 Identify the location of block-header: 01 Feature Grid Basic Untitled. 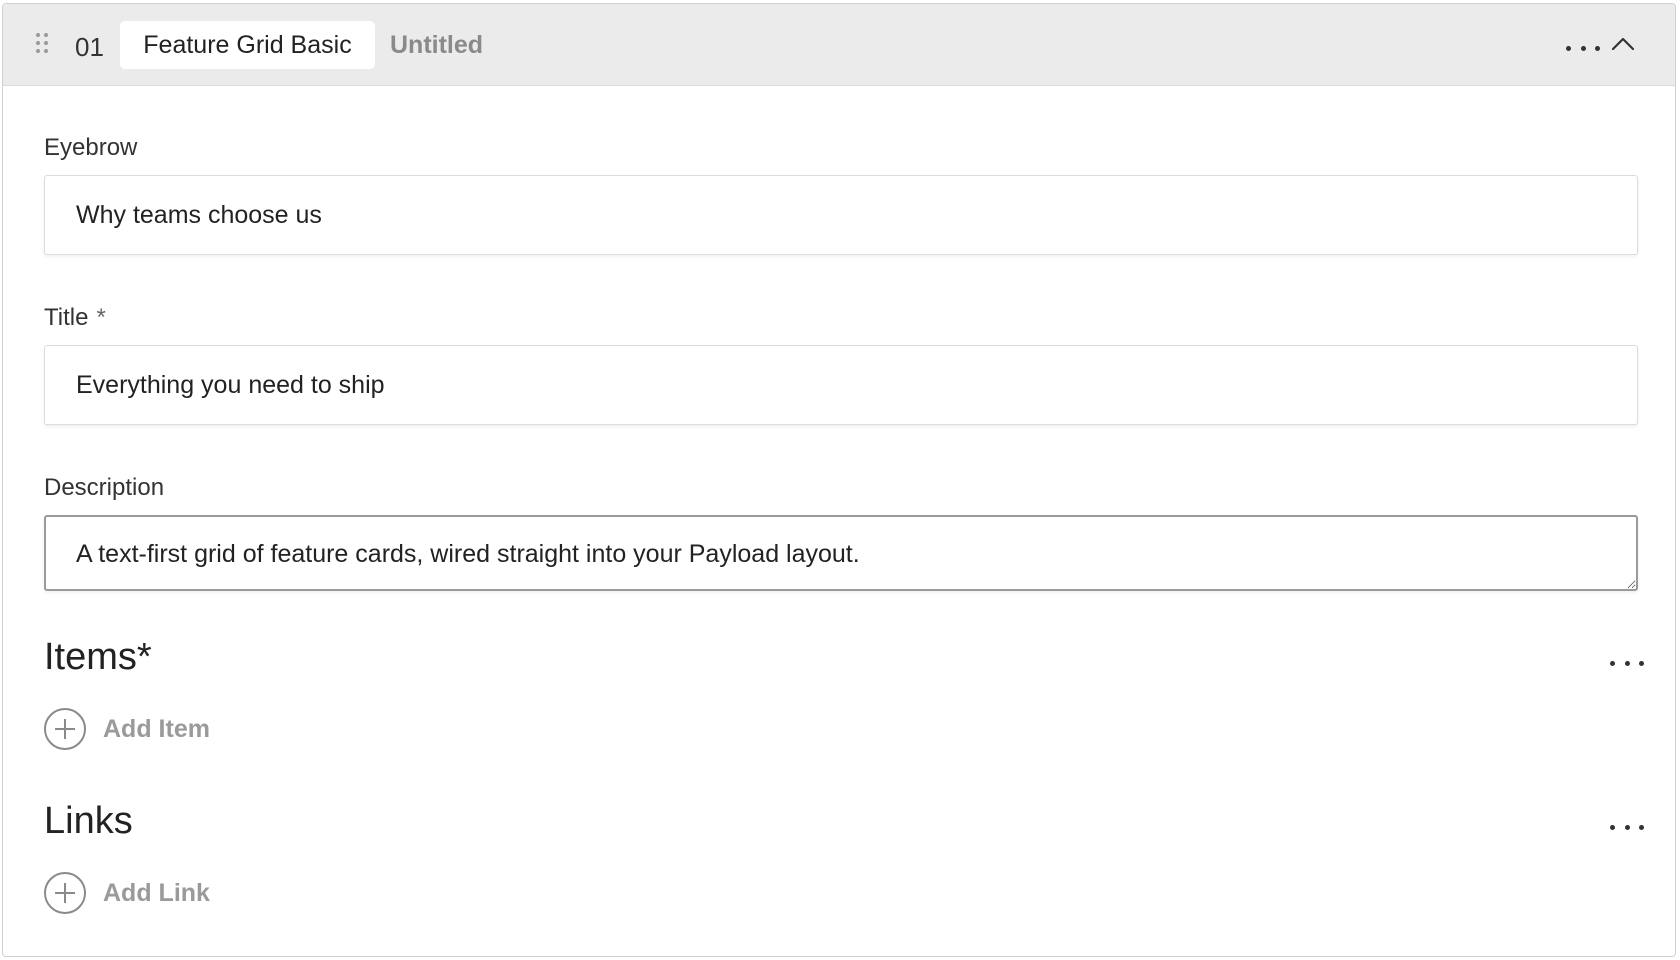
(839, 45).